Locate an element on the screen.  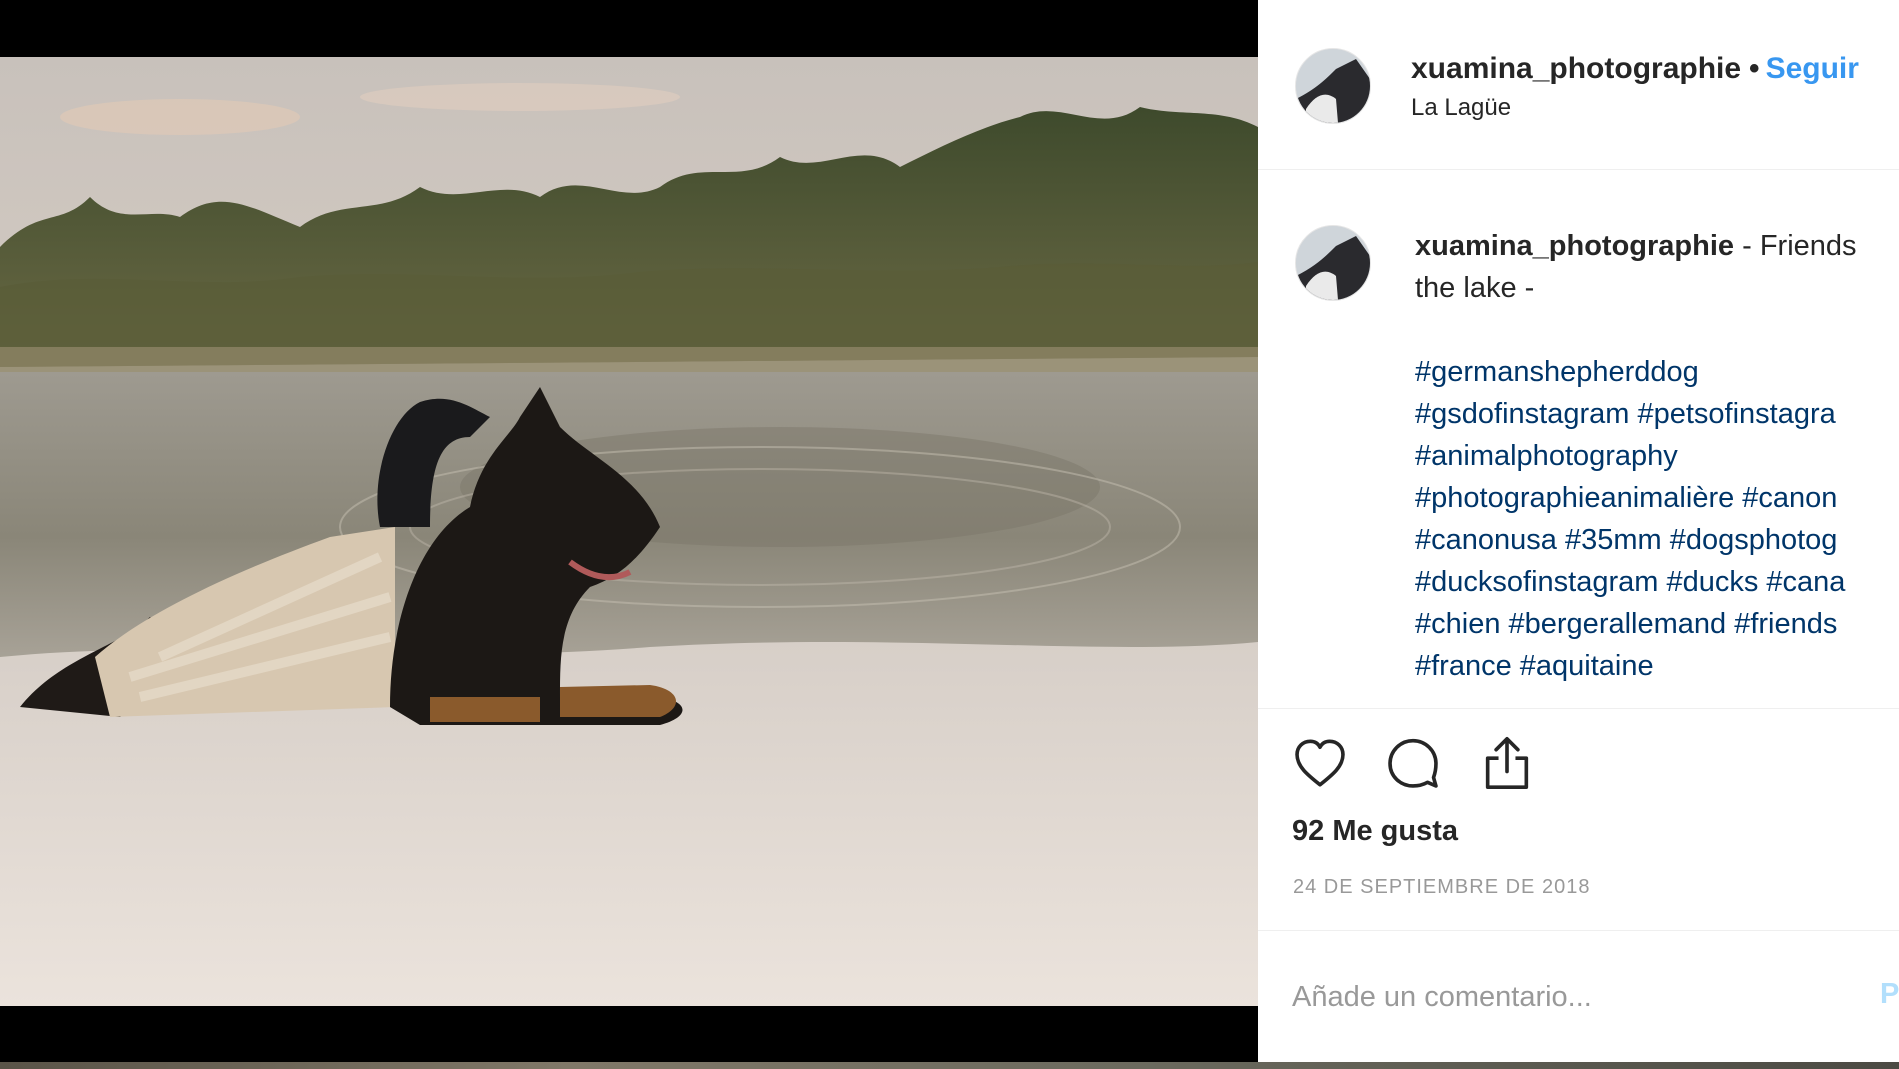
hashtag-line: #canonusa #35mm #dogsphotog is located at coordinates (1657, 540).